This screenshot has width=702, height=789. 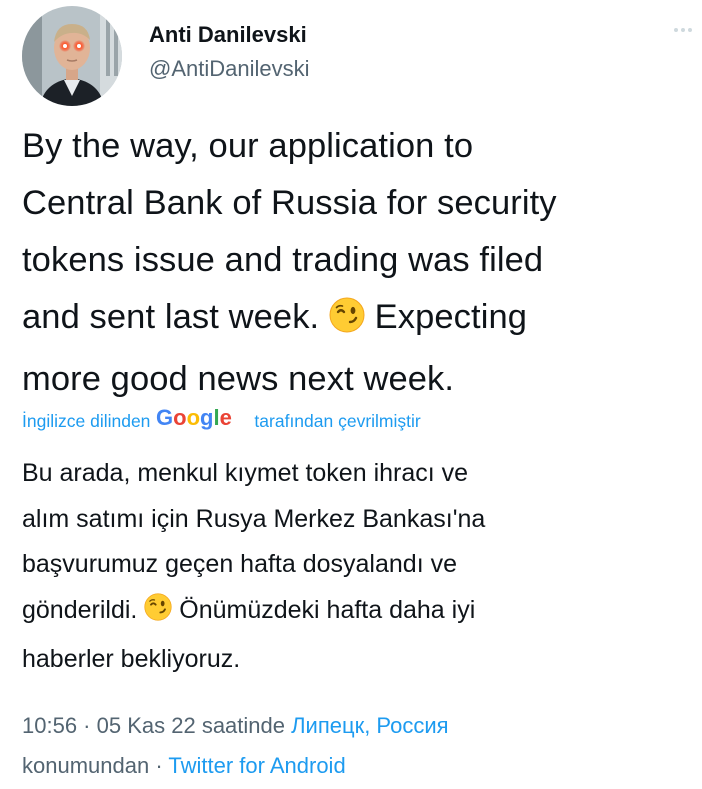 I want to click on location-suffix: konumundan, so click(x=86, y=765).